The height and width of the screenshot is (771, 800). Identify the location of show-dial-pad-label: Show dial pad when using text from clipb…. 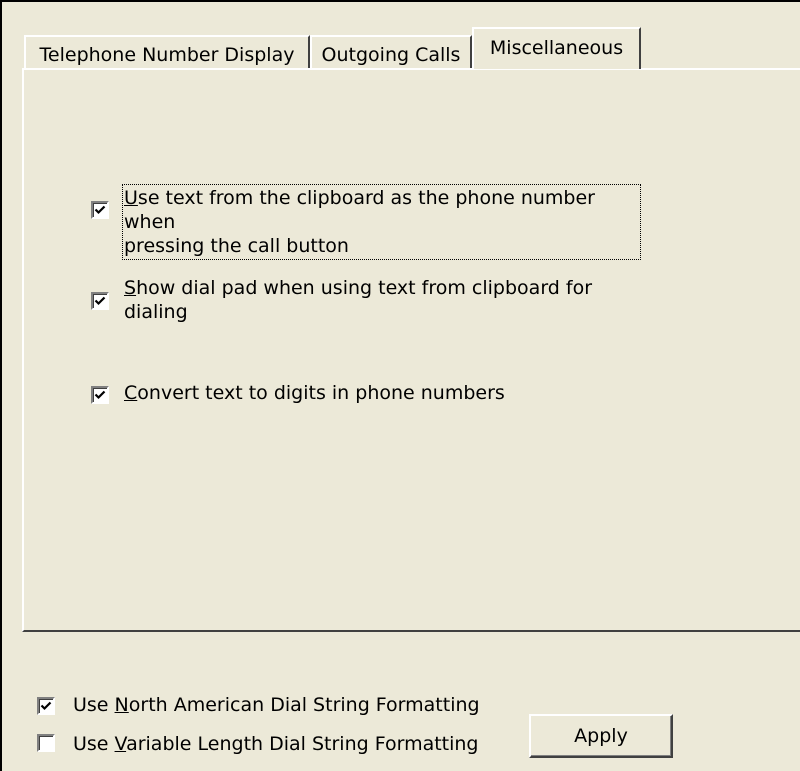
(381, 300).